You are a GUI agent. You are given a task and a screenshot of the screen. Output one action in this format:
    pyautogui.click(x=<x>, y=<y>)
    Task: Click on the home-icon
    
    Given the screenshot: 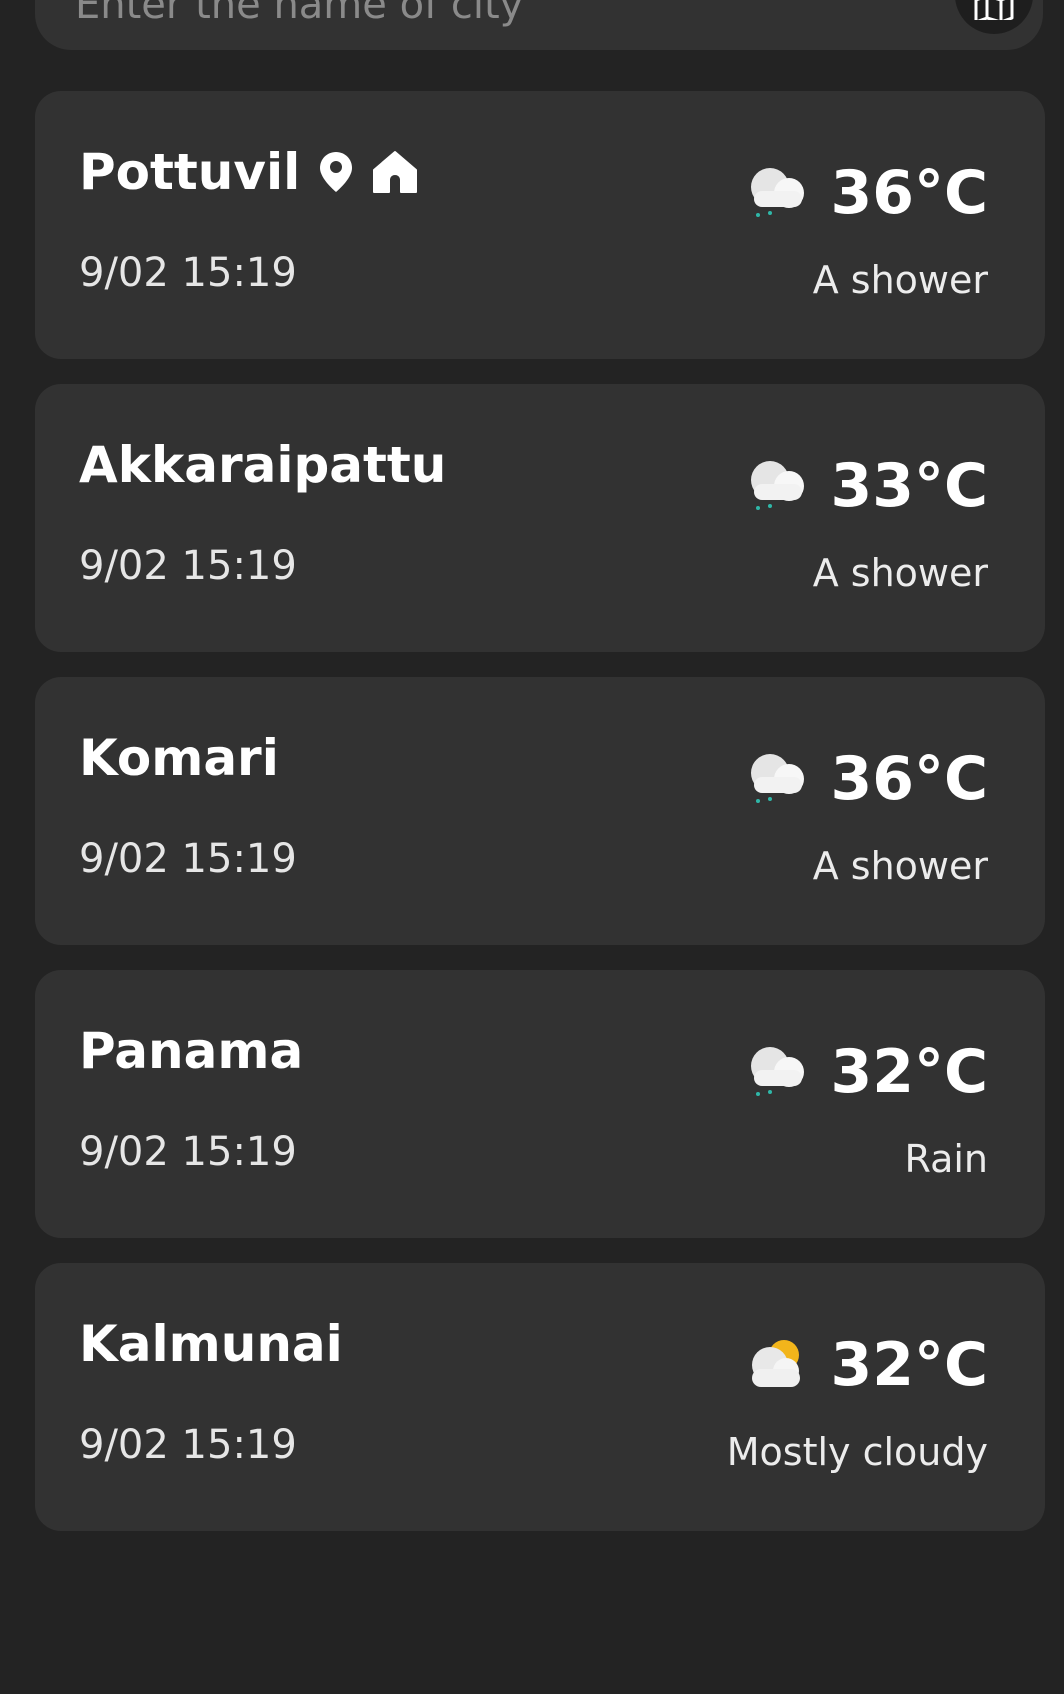 What is the action you would take?
    pyautogui.click(x=395, y=172)
    